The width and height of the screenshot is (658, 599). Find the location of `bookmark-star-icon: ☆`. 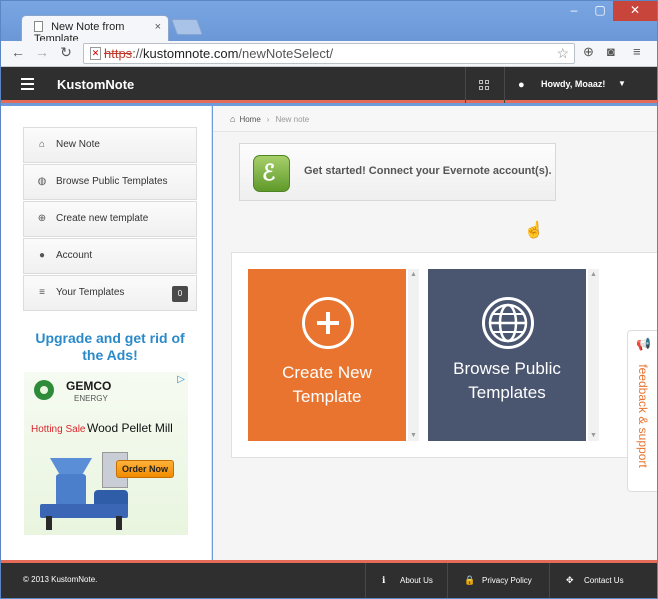

bookmark-star-icon: ☆ is located at coordinates (562, 53).